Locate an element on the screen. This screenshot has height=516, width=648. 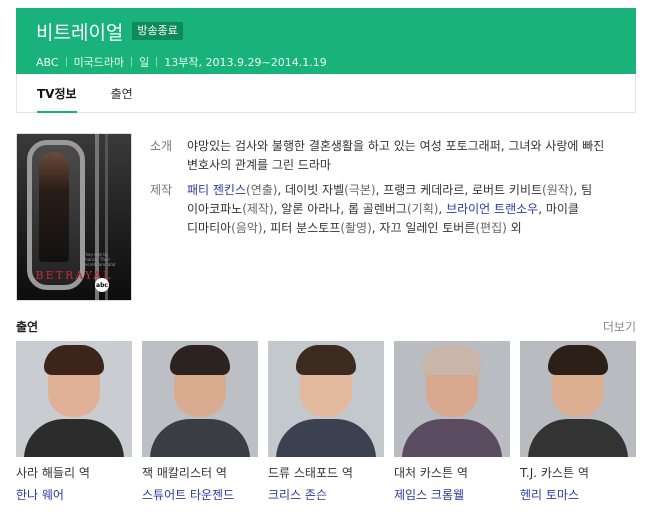
staff-role: (원작) is located at coordinates (558, 190).